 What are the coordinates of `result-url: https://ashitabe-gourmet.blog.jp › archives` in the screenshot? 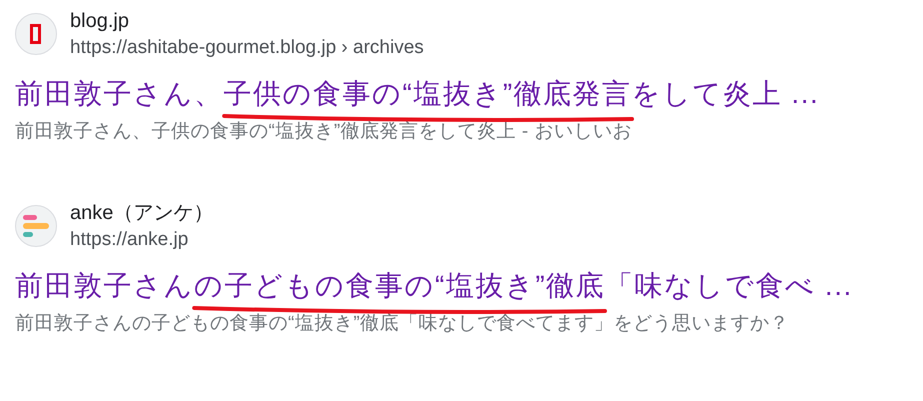 It's located at (247, 48).